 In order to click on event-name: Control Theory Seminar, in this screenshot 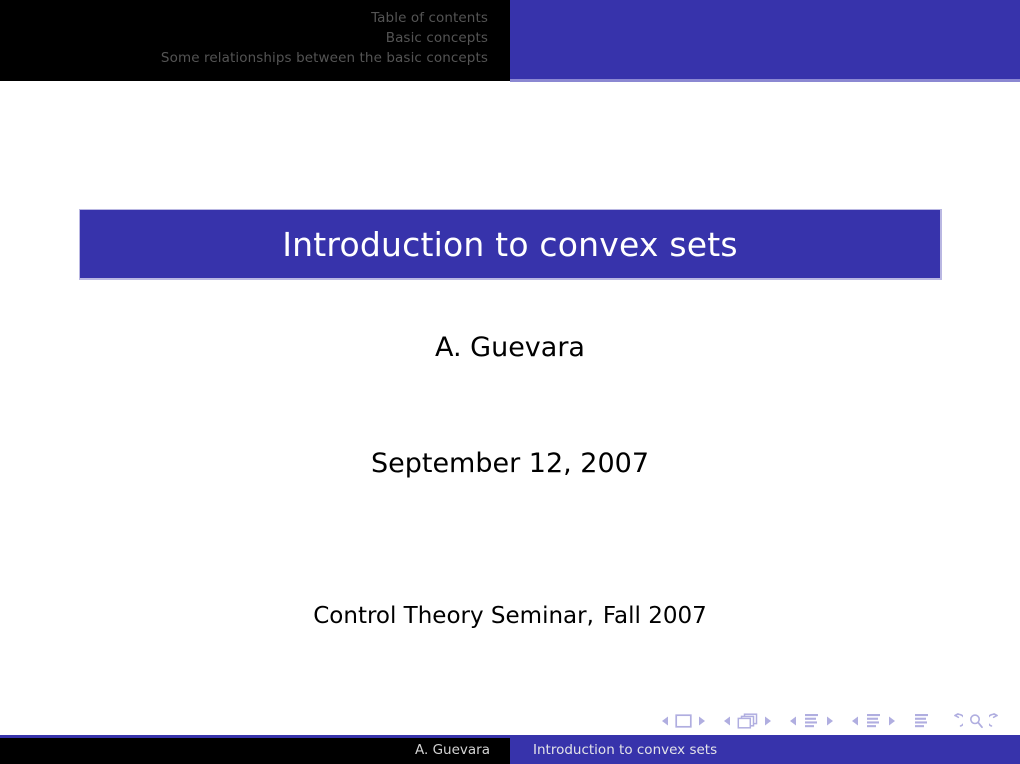, I will do `click(453, 616)`.